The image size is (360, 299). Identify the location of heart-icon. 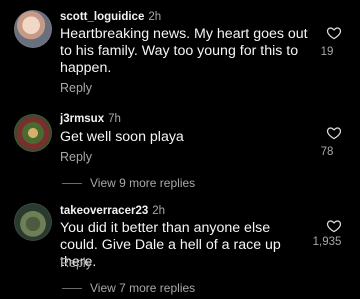
(334, 226).